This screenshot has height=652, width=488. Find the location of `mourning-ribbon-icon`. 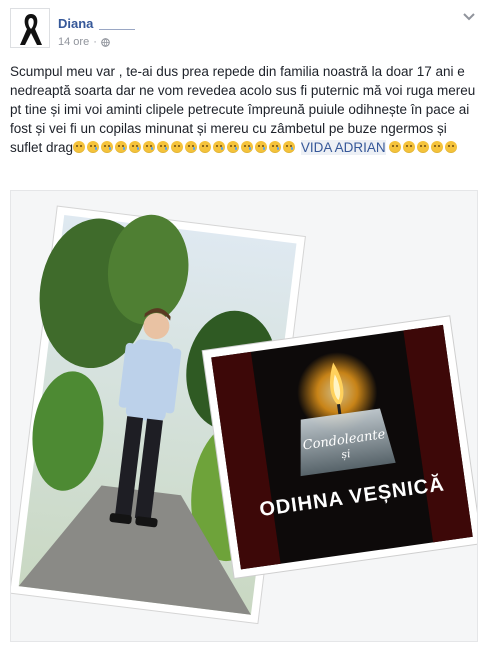

mourning-ribbon-icon is located at coordinates (30, 28).